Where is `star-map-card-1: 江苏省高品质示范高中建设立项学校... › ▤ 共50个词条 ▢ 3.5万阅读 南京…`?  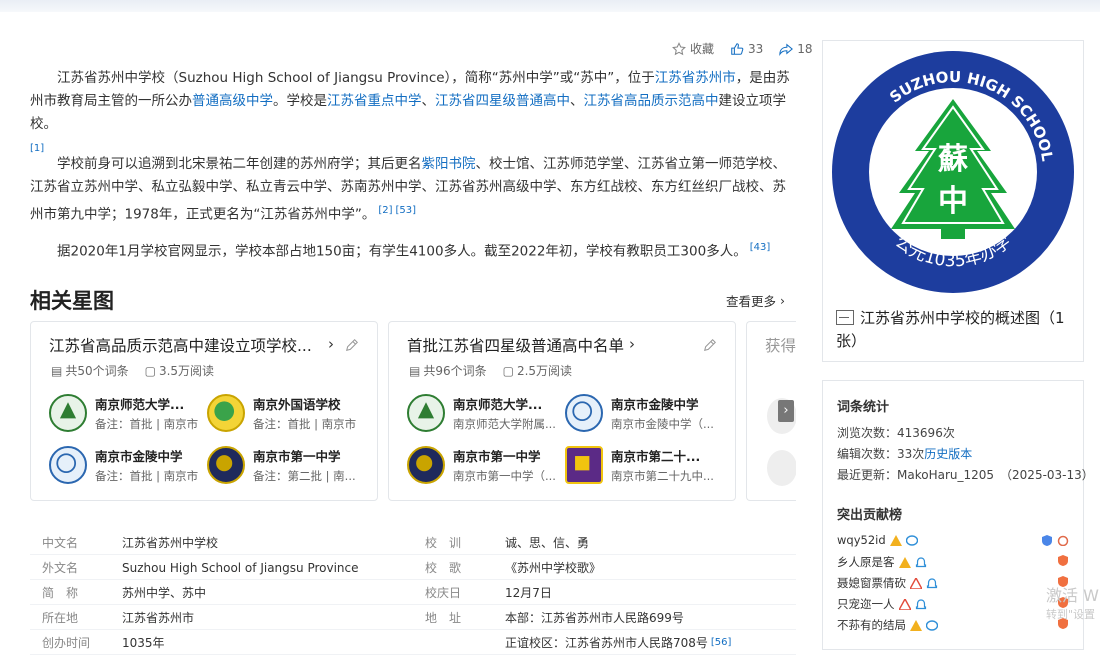 star-map-card-1: 江苏省高品质示范高中建设立项学校... › ▤ 共50个词条 ▢ 3.5万阅读 南京… is located at coordinates (204, 411).